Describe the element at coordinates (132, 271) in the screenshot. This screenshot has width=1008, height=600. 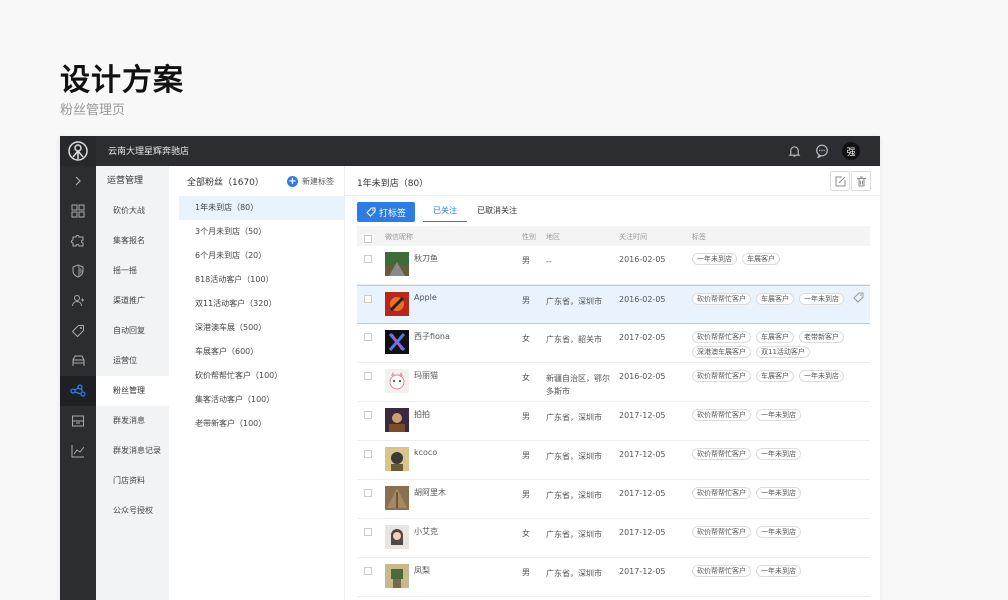
I see `menu-item-shake: 摇一摇` at that location.